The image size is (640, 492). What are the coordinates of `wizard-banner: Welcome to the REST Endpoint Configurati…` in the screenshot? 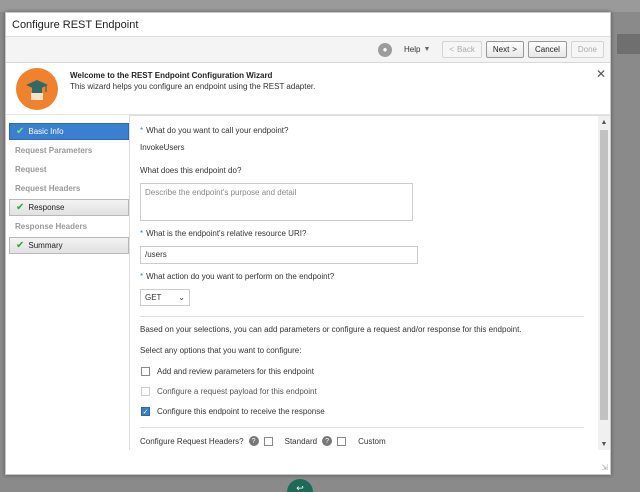 It's located at (308, 89).